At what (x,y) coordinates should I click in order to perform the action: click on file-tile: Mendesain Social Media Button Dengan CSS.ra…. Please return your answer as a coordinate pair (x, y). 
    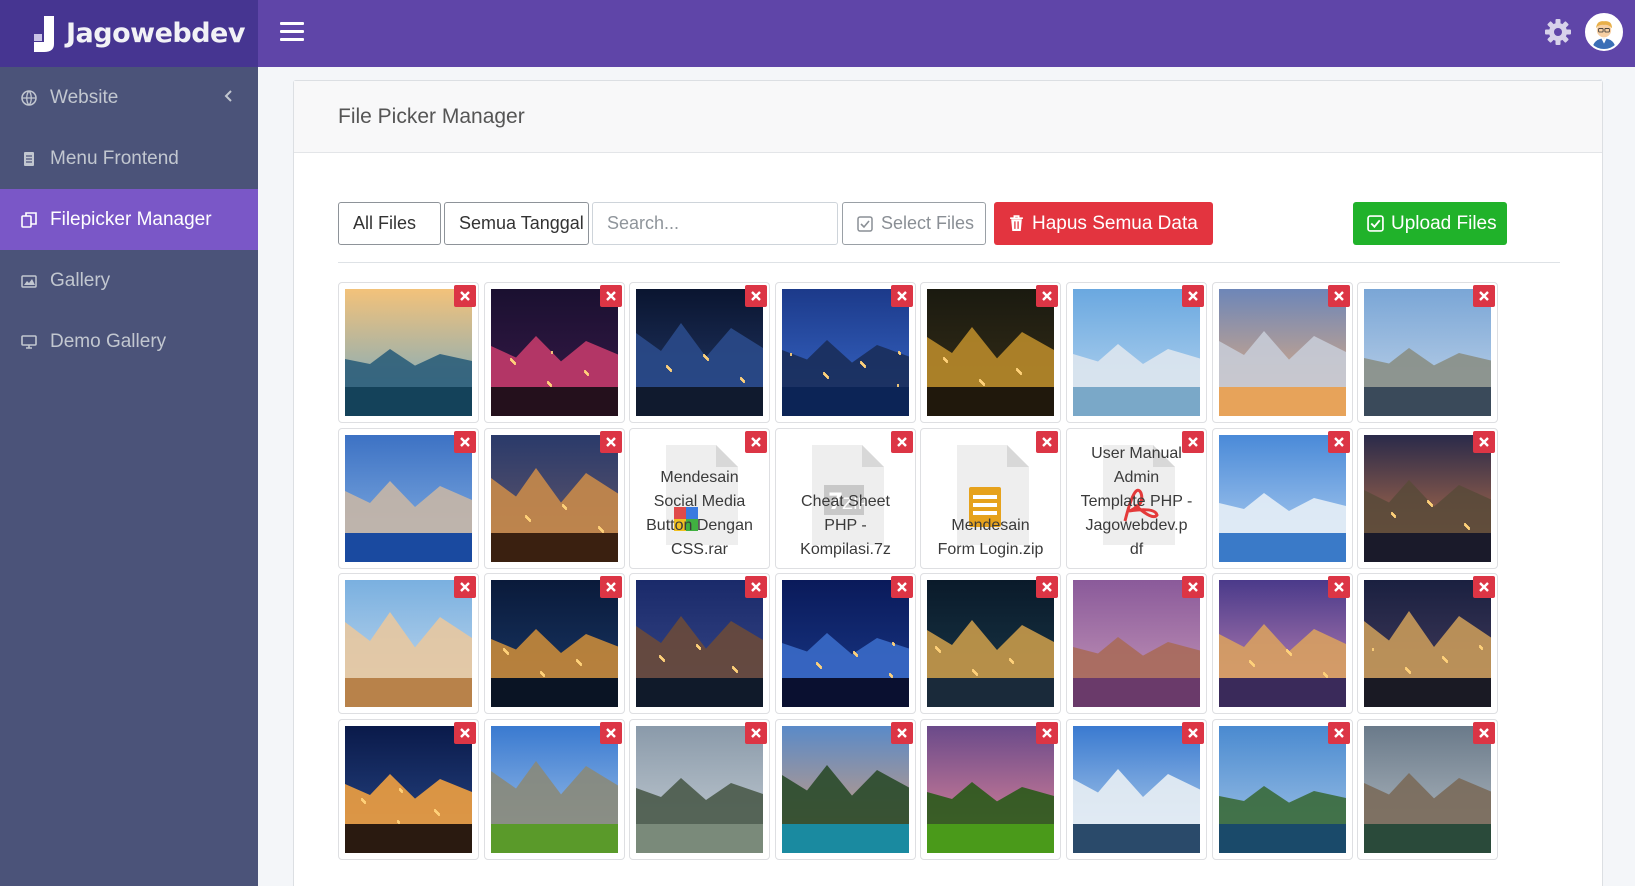
    Looking at the image, I should click on (699, 498).